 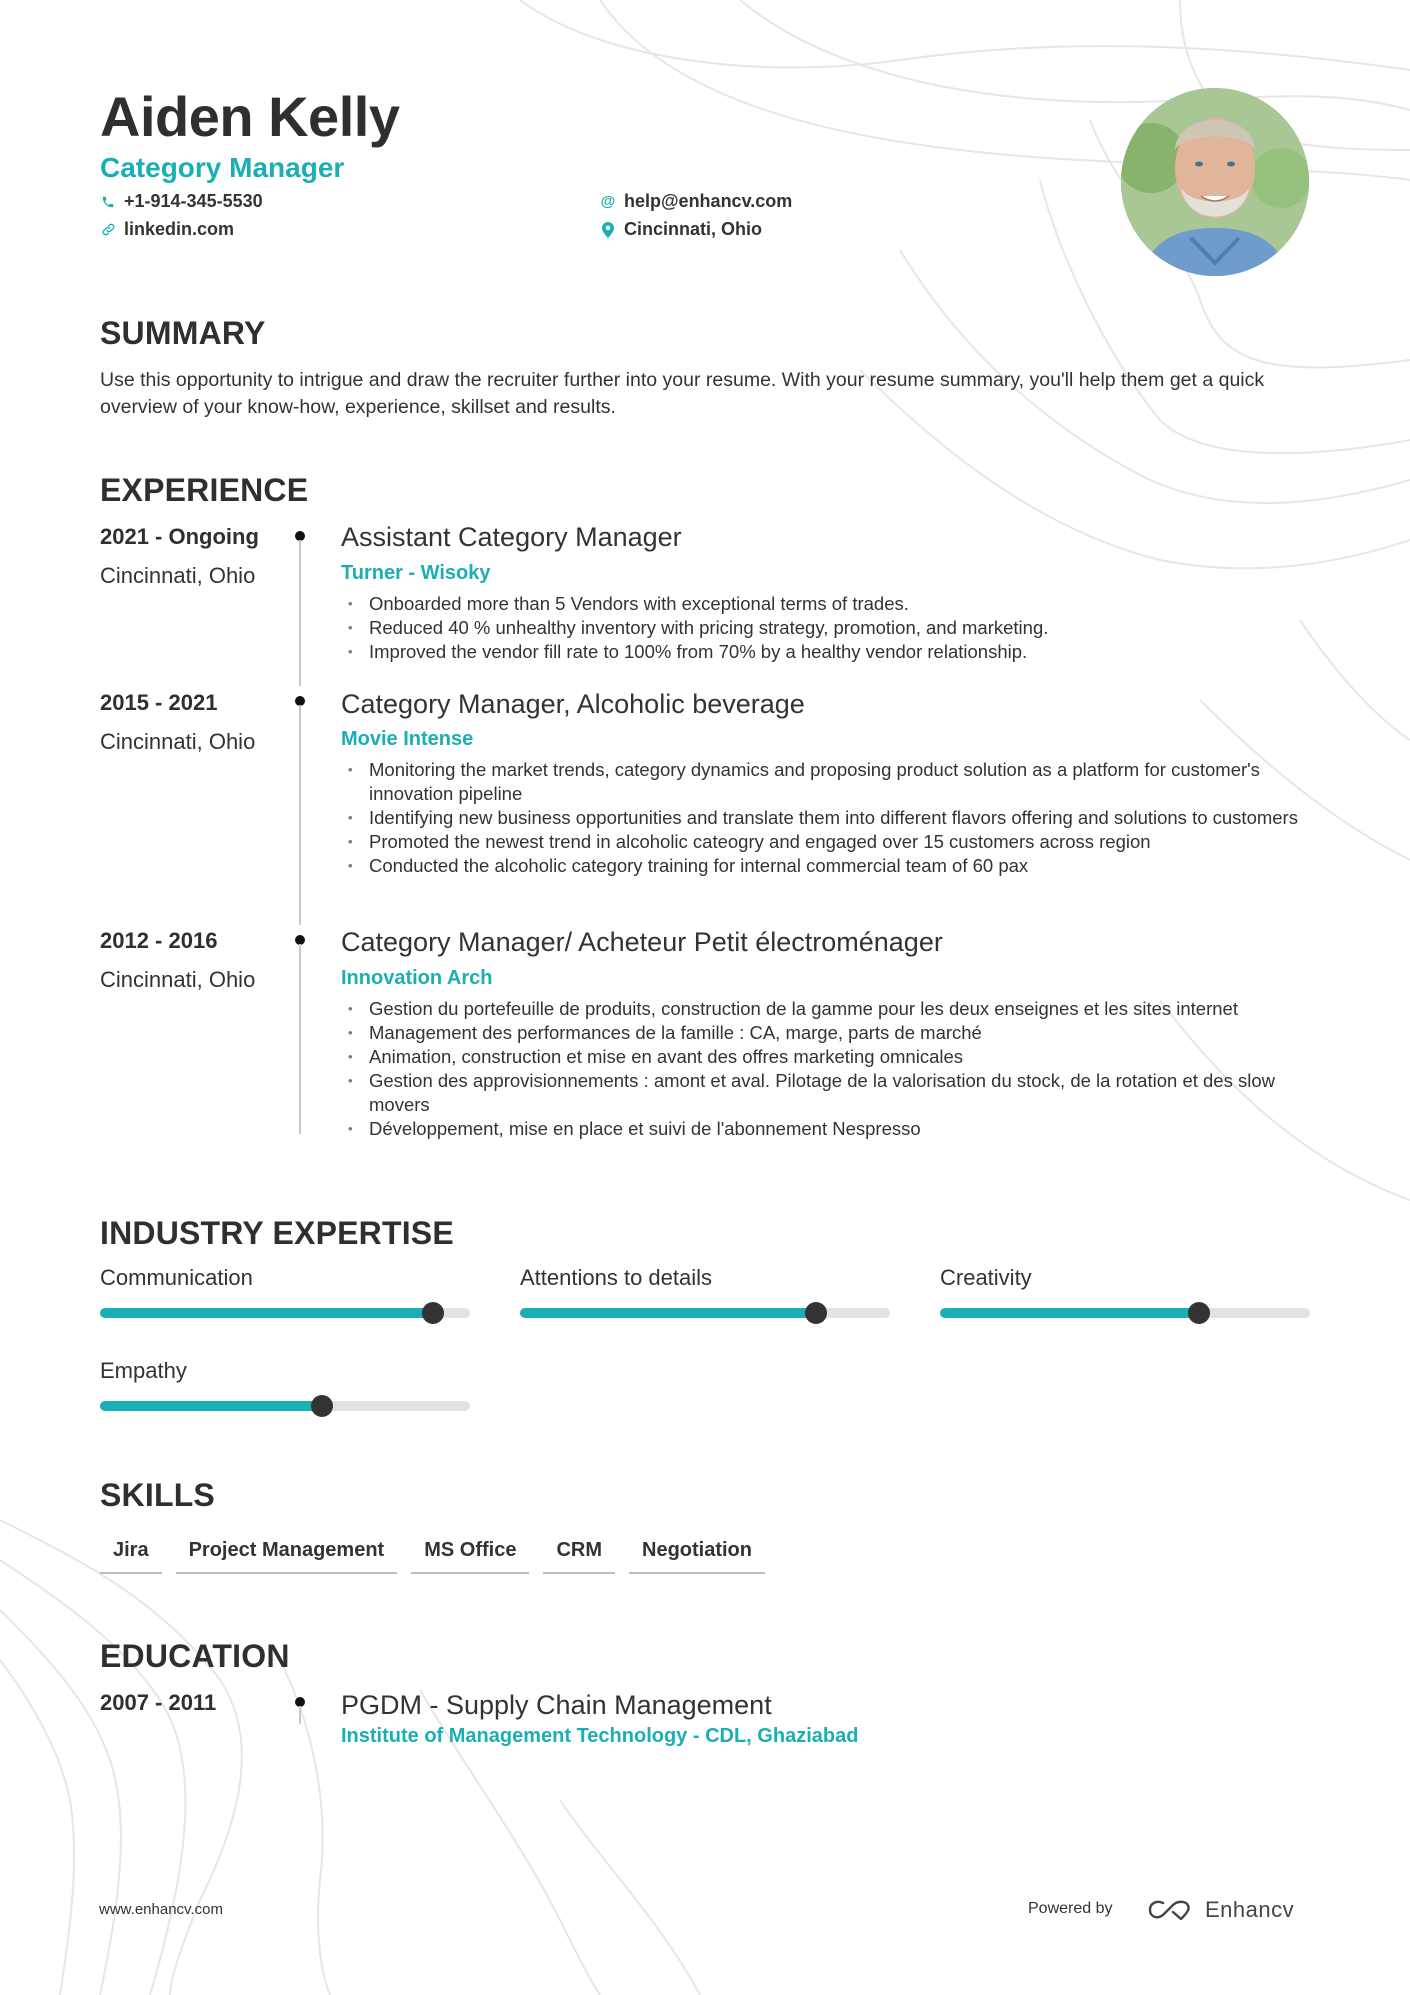 I want to click on contact-phone-value: +1-914-345-5530, so click(x=193, y=201).